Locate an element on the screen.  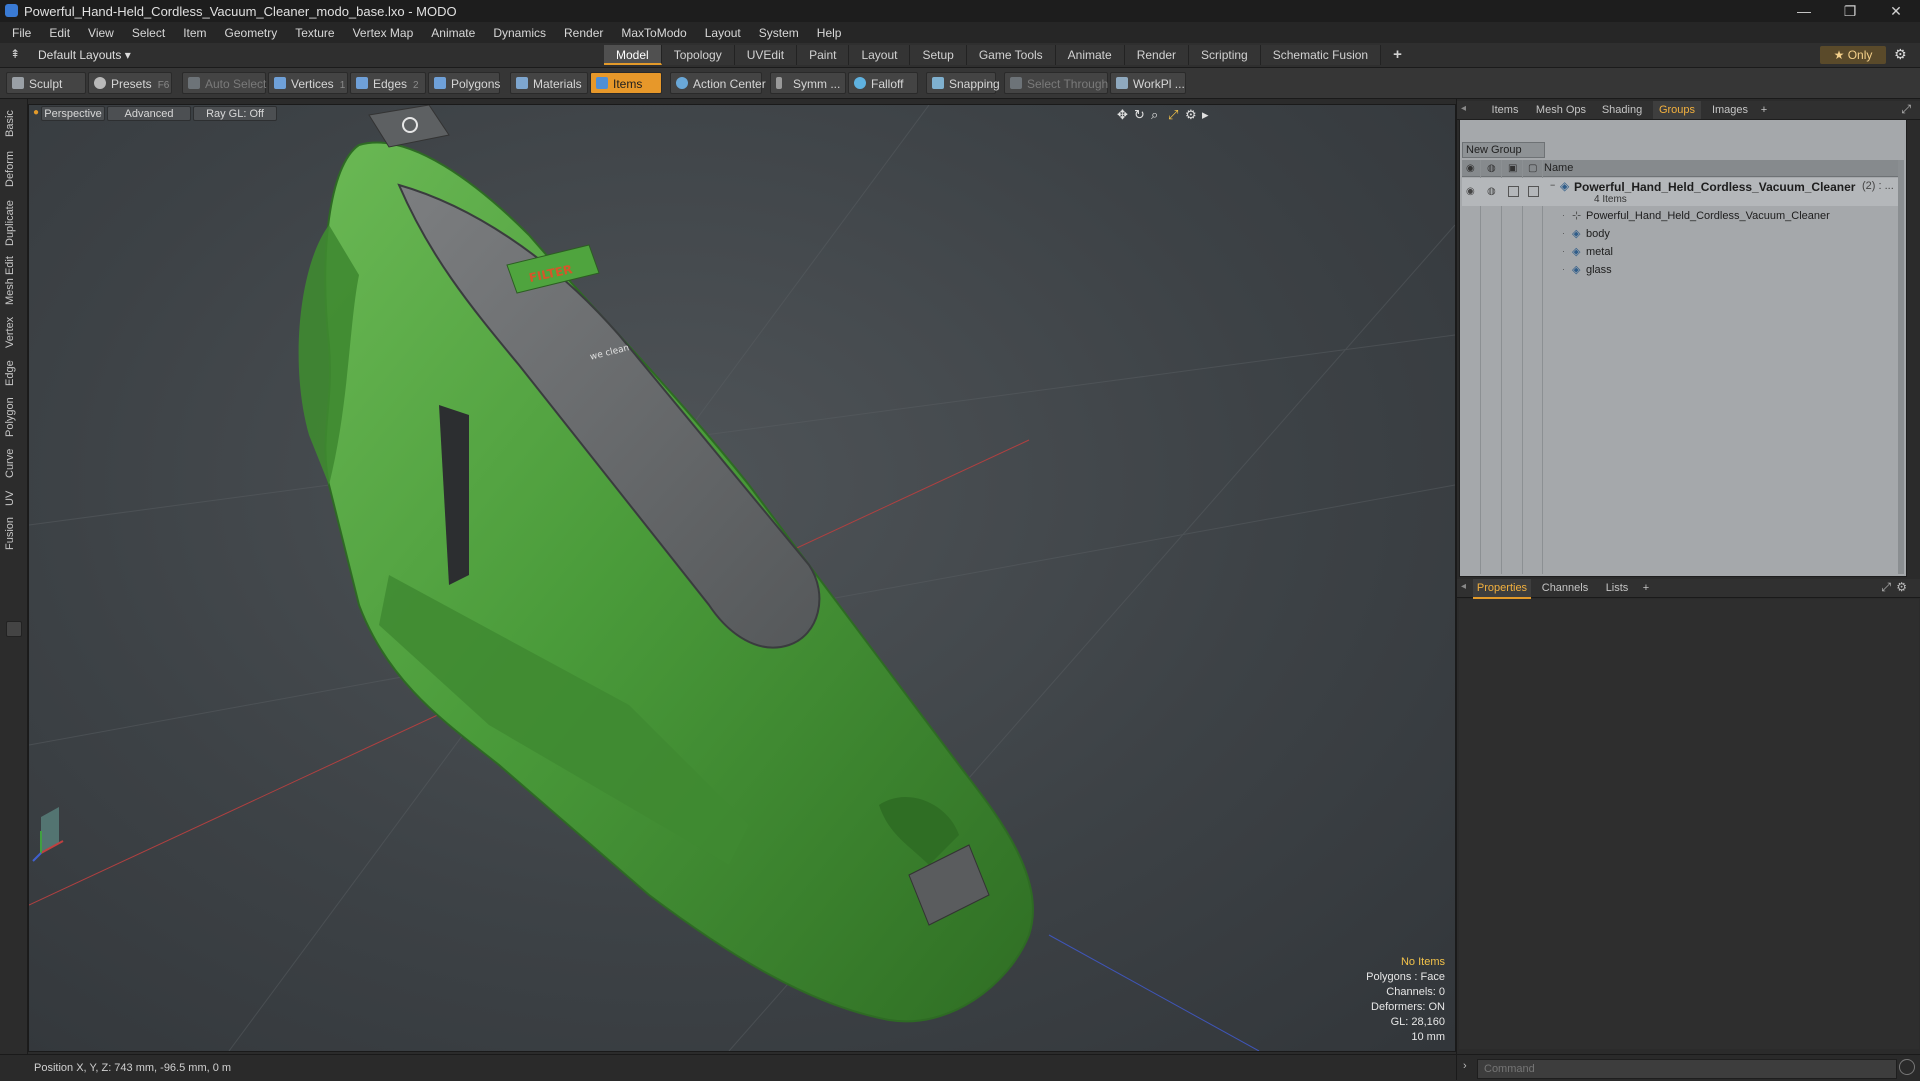
viewport-expand-icon: ▸ is located at coordinates (1205, 115).